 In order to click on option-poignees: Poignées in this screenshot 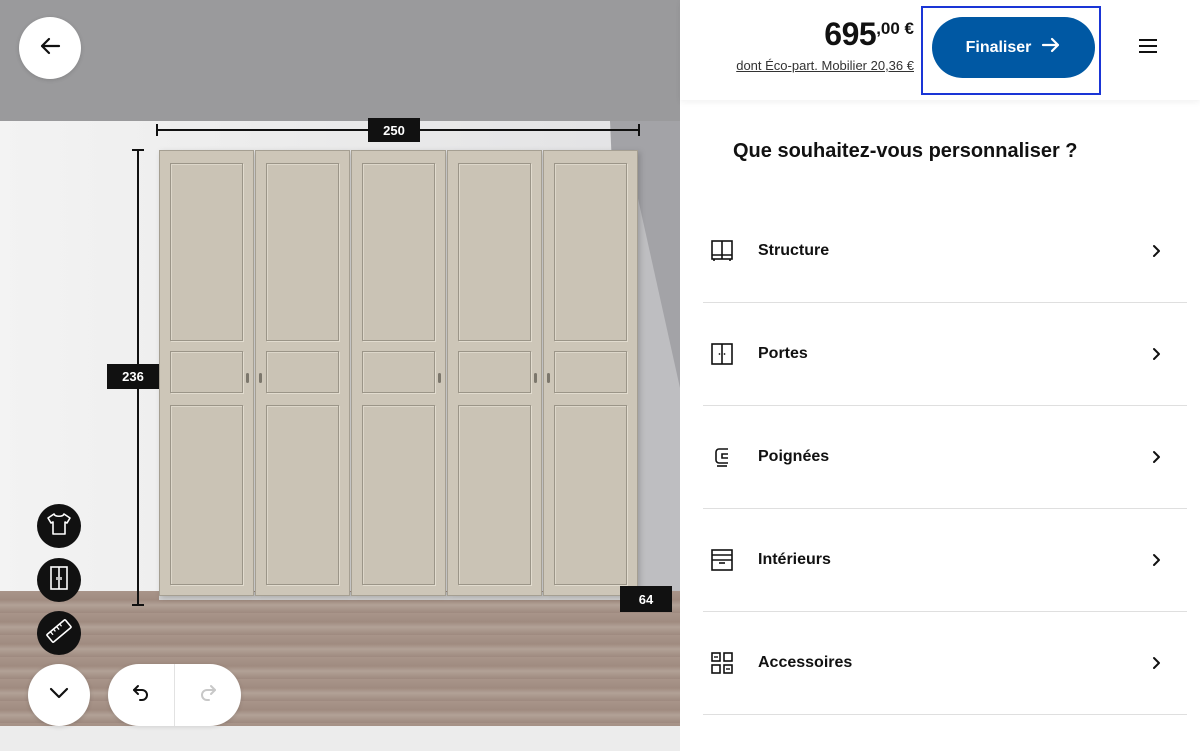, I will do `click(945, 457)`.